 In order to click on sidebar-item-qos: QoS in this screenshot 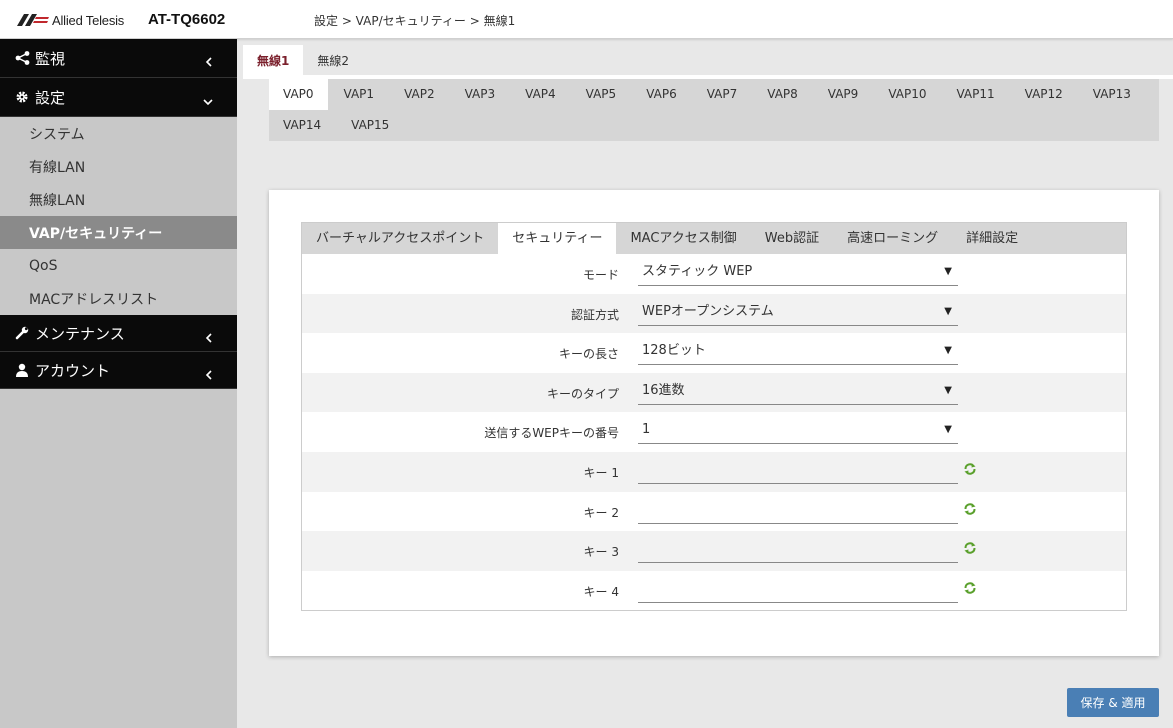, I will do `click(118, 265)`.